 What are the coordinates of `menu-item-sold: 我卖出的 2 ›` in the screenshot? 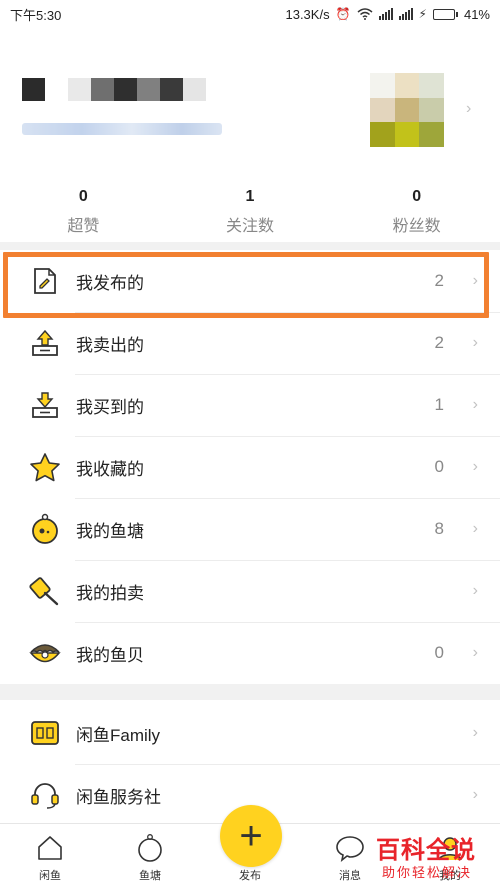 It's located at (250, 343).